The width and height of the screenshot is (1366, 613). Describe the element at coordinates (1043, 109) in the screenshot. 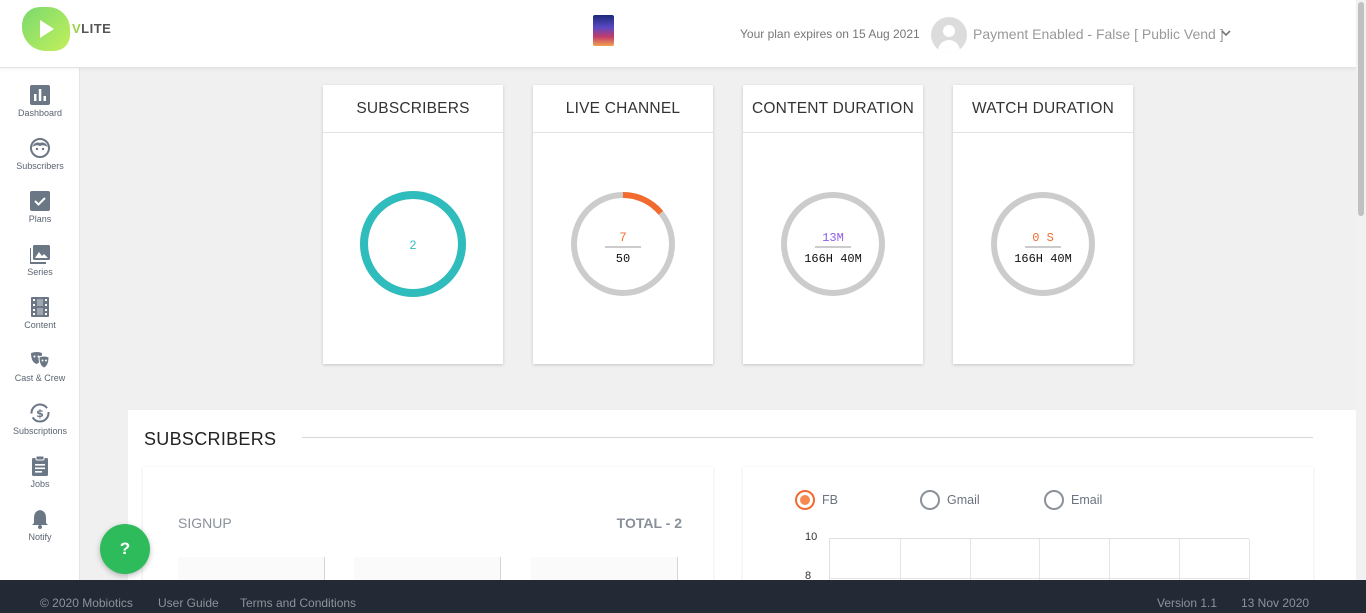

I see `stat-card-title: WATCH DURATION` at that location.